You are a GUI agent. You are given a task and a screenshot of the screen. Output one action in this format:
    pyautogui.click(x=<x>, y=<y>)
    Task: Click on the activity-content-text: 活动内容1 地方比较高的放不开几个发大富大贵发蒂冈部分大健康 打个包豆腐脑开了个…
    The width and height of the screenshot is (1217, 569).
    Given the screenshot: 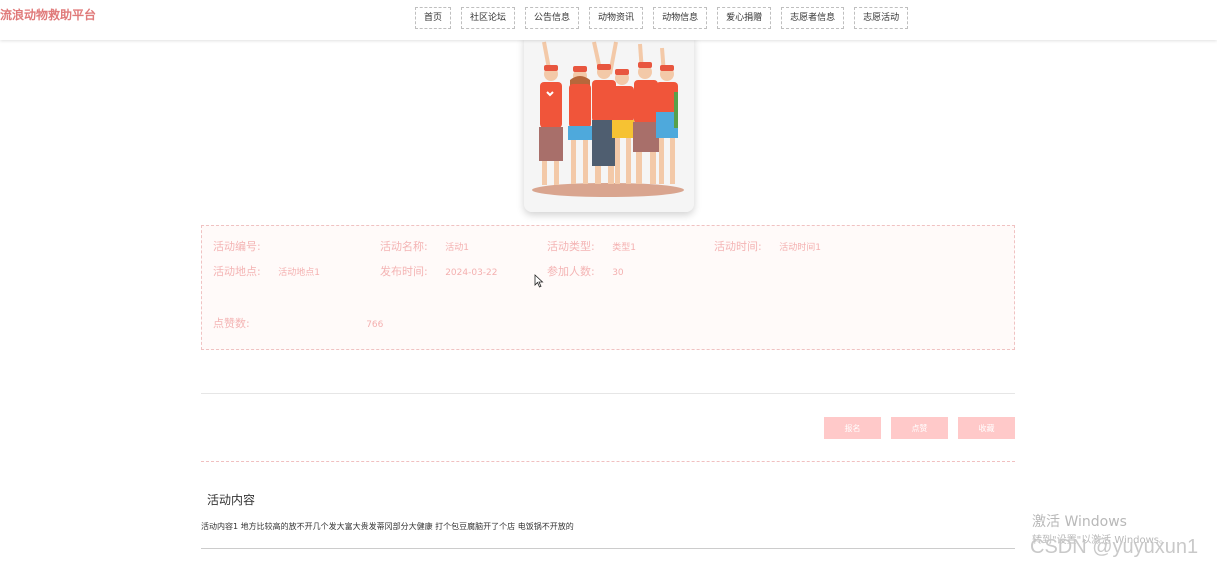 What is the action you would take?
    pyautogui.click(x=387, y=526)
    